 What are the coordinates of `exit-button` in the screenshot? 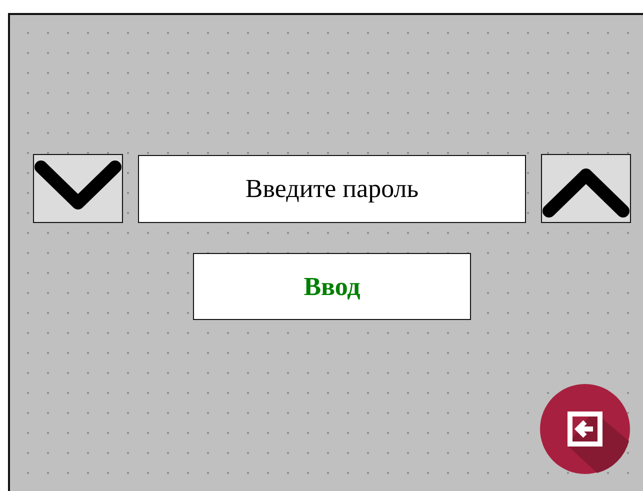 It's located at (585, 429).